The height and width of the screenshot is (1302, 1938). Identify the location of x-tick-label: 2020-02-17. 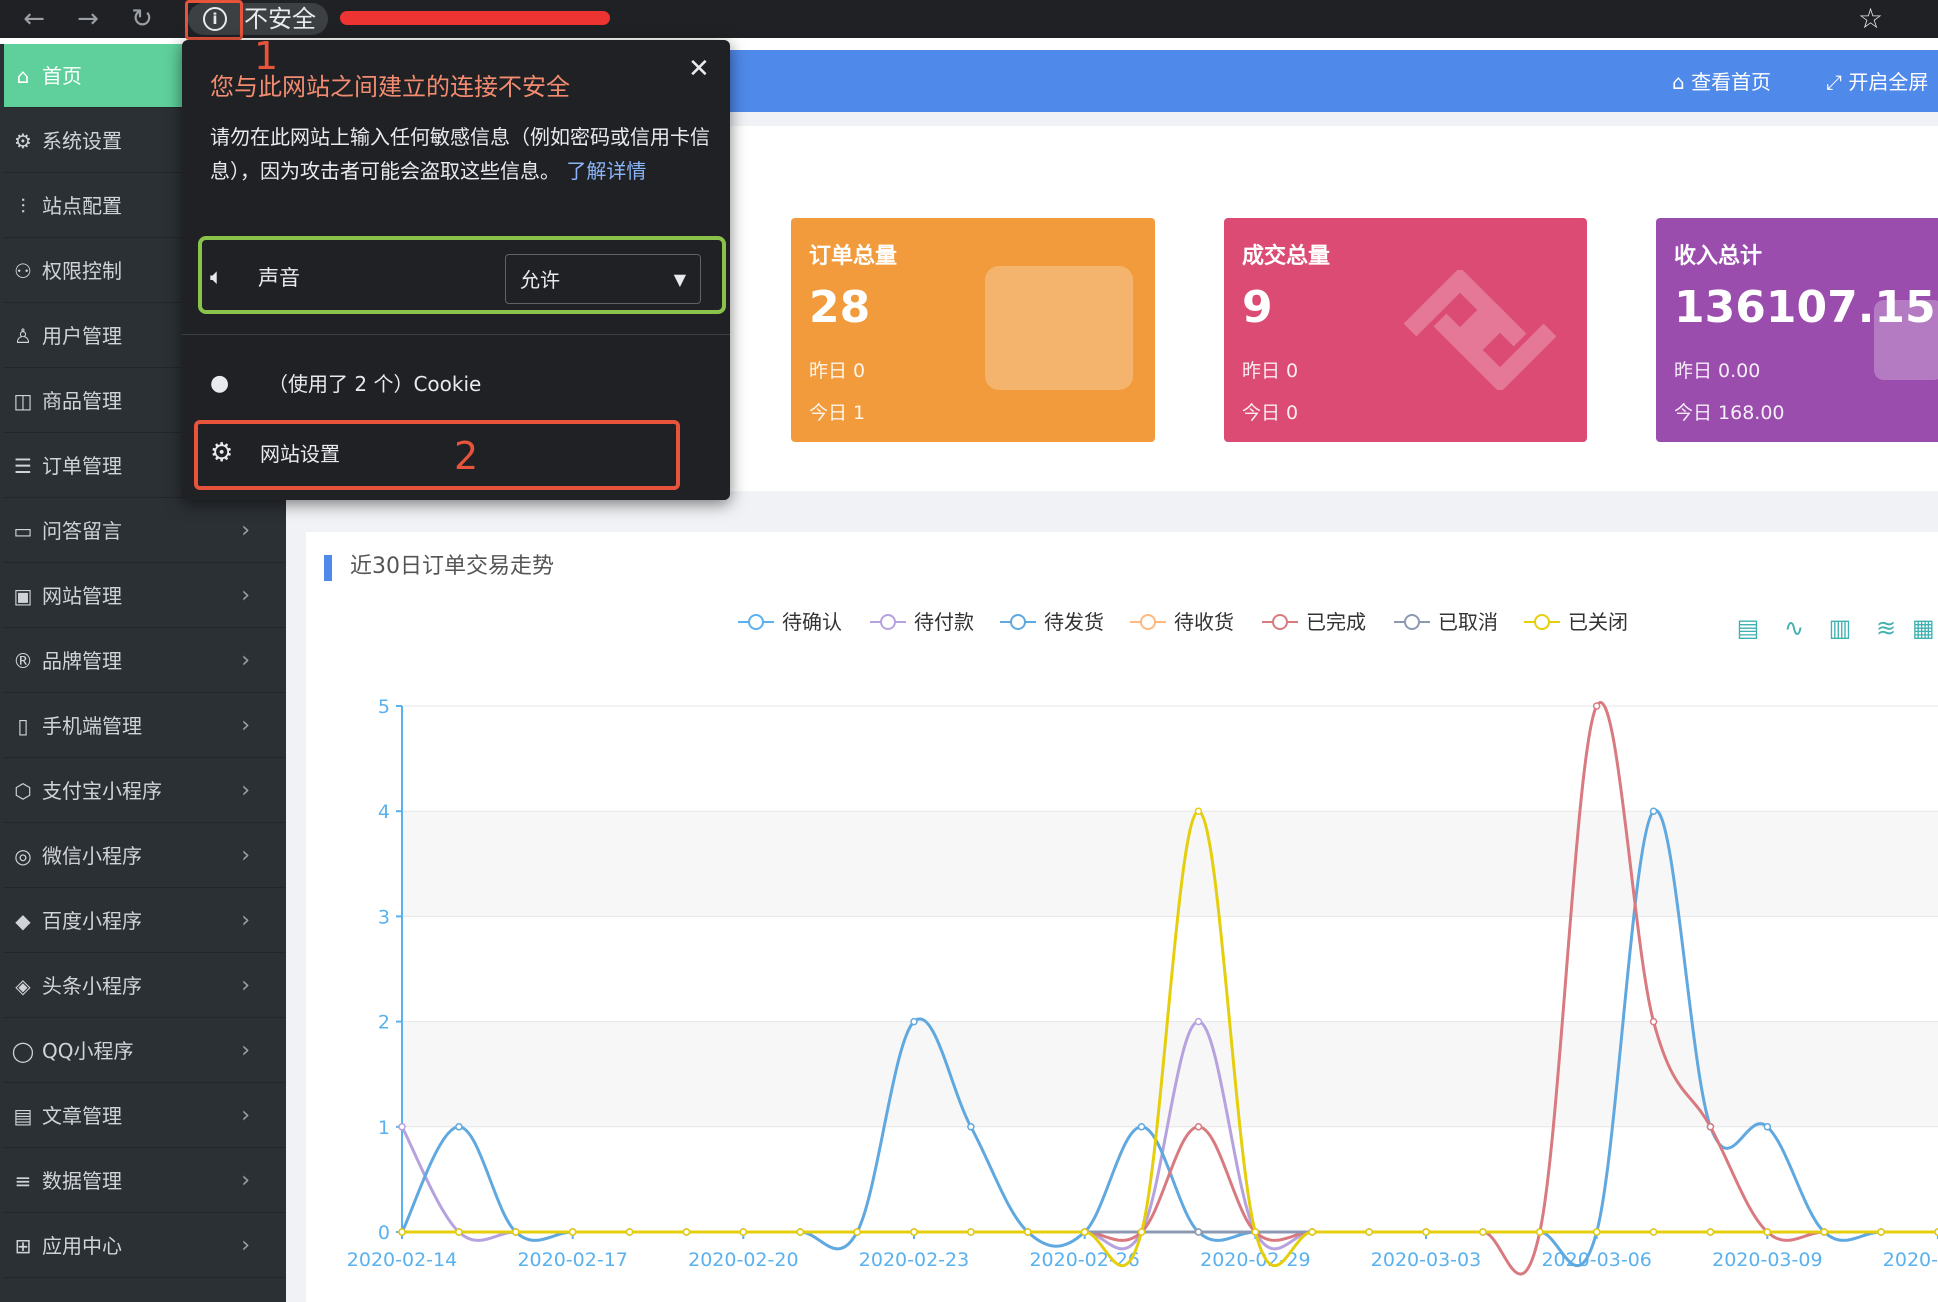
(572, 1260).